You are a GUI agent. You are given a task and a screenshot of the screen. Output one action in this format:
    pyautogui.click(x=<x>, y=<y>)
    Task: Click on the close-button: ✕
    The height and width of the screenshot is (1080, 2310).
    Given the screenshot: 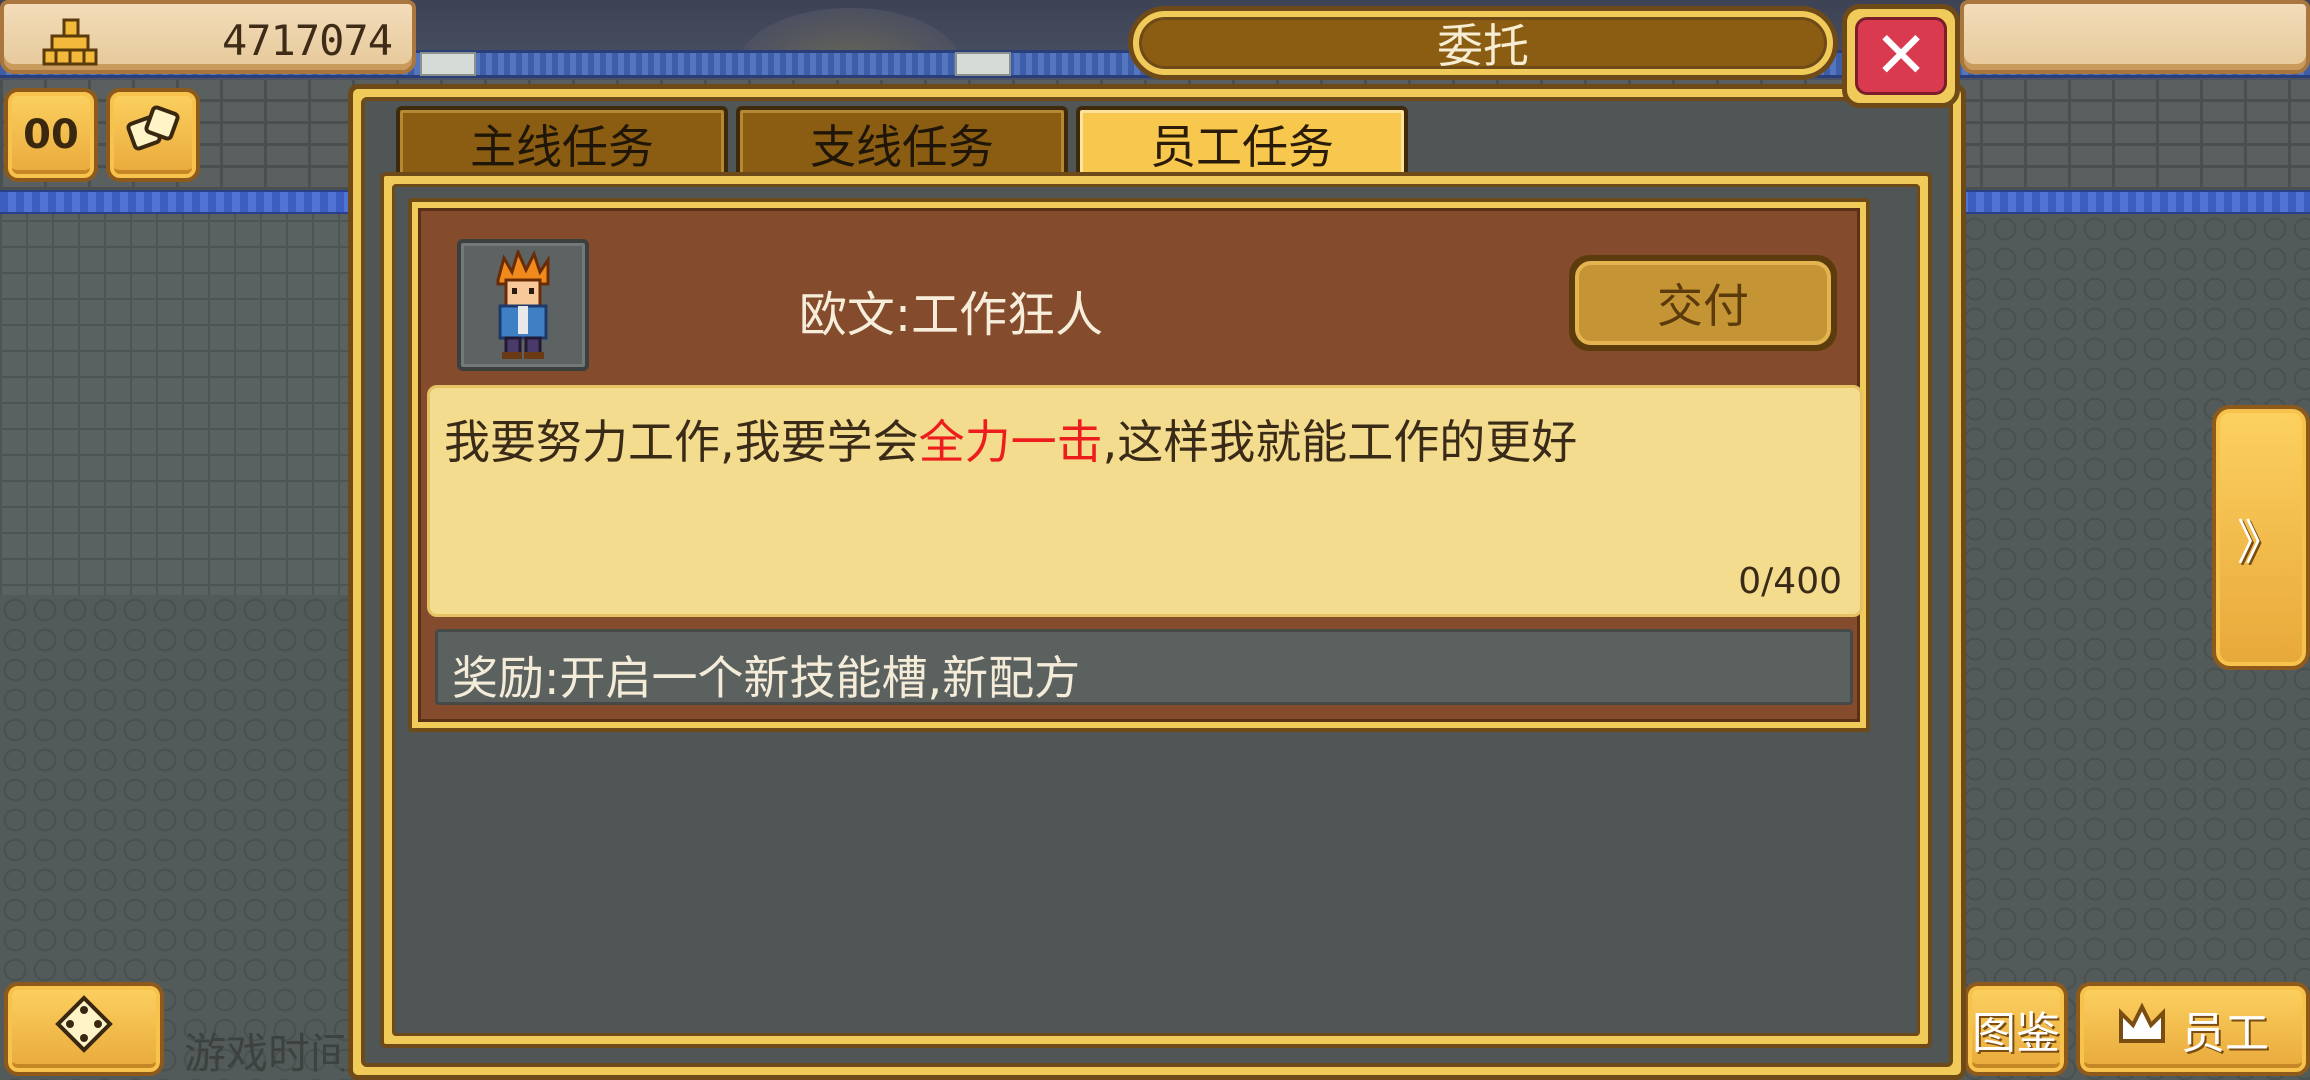 What is the action you would take?
    pyautogui.click(x=1901, y=56)
    